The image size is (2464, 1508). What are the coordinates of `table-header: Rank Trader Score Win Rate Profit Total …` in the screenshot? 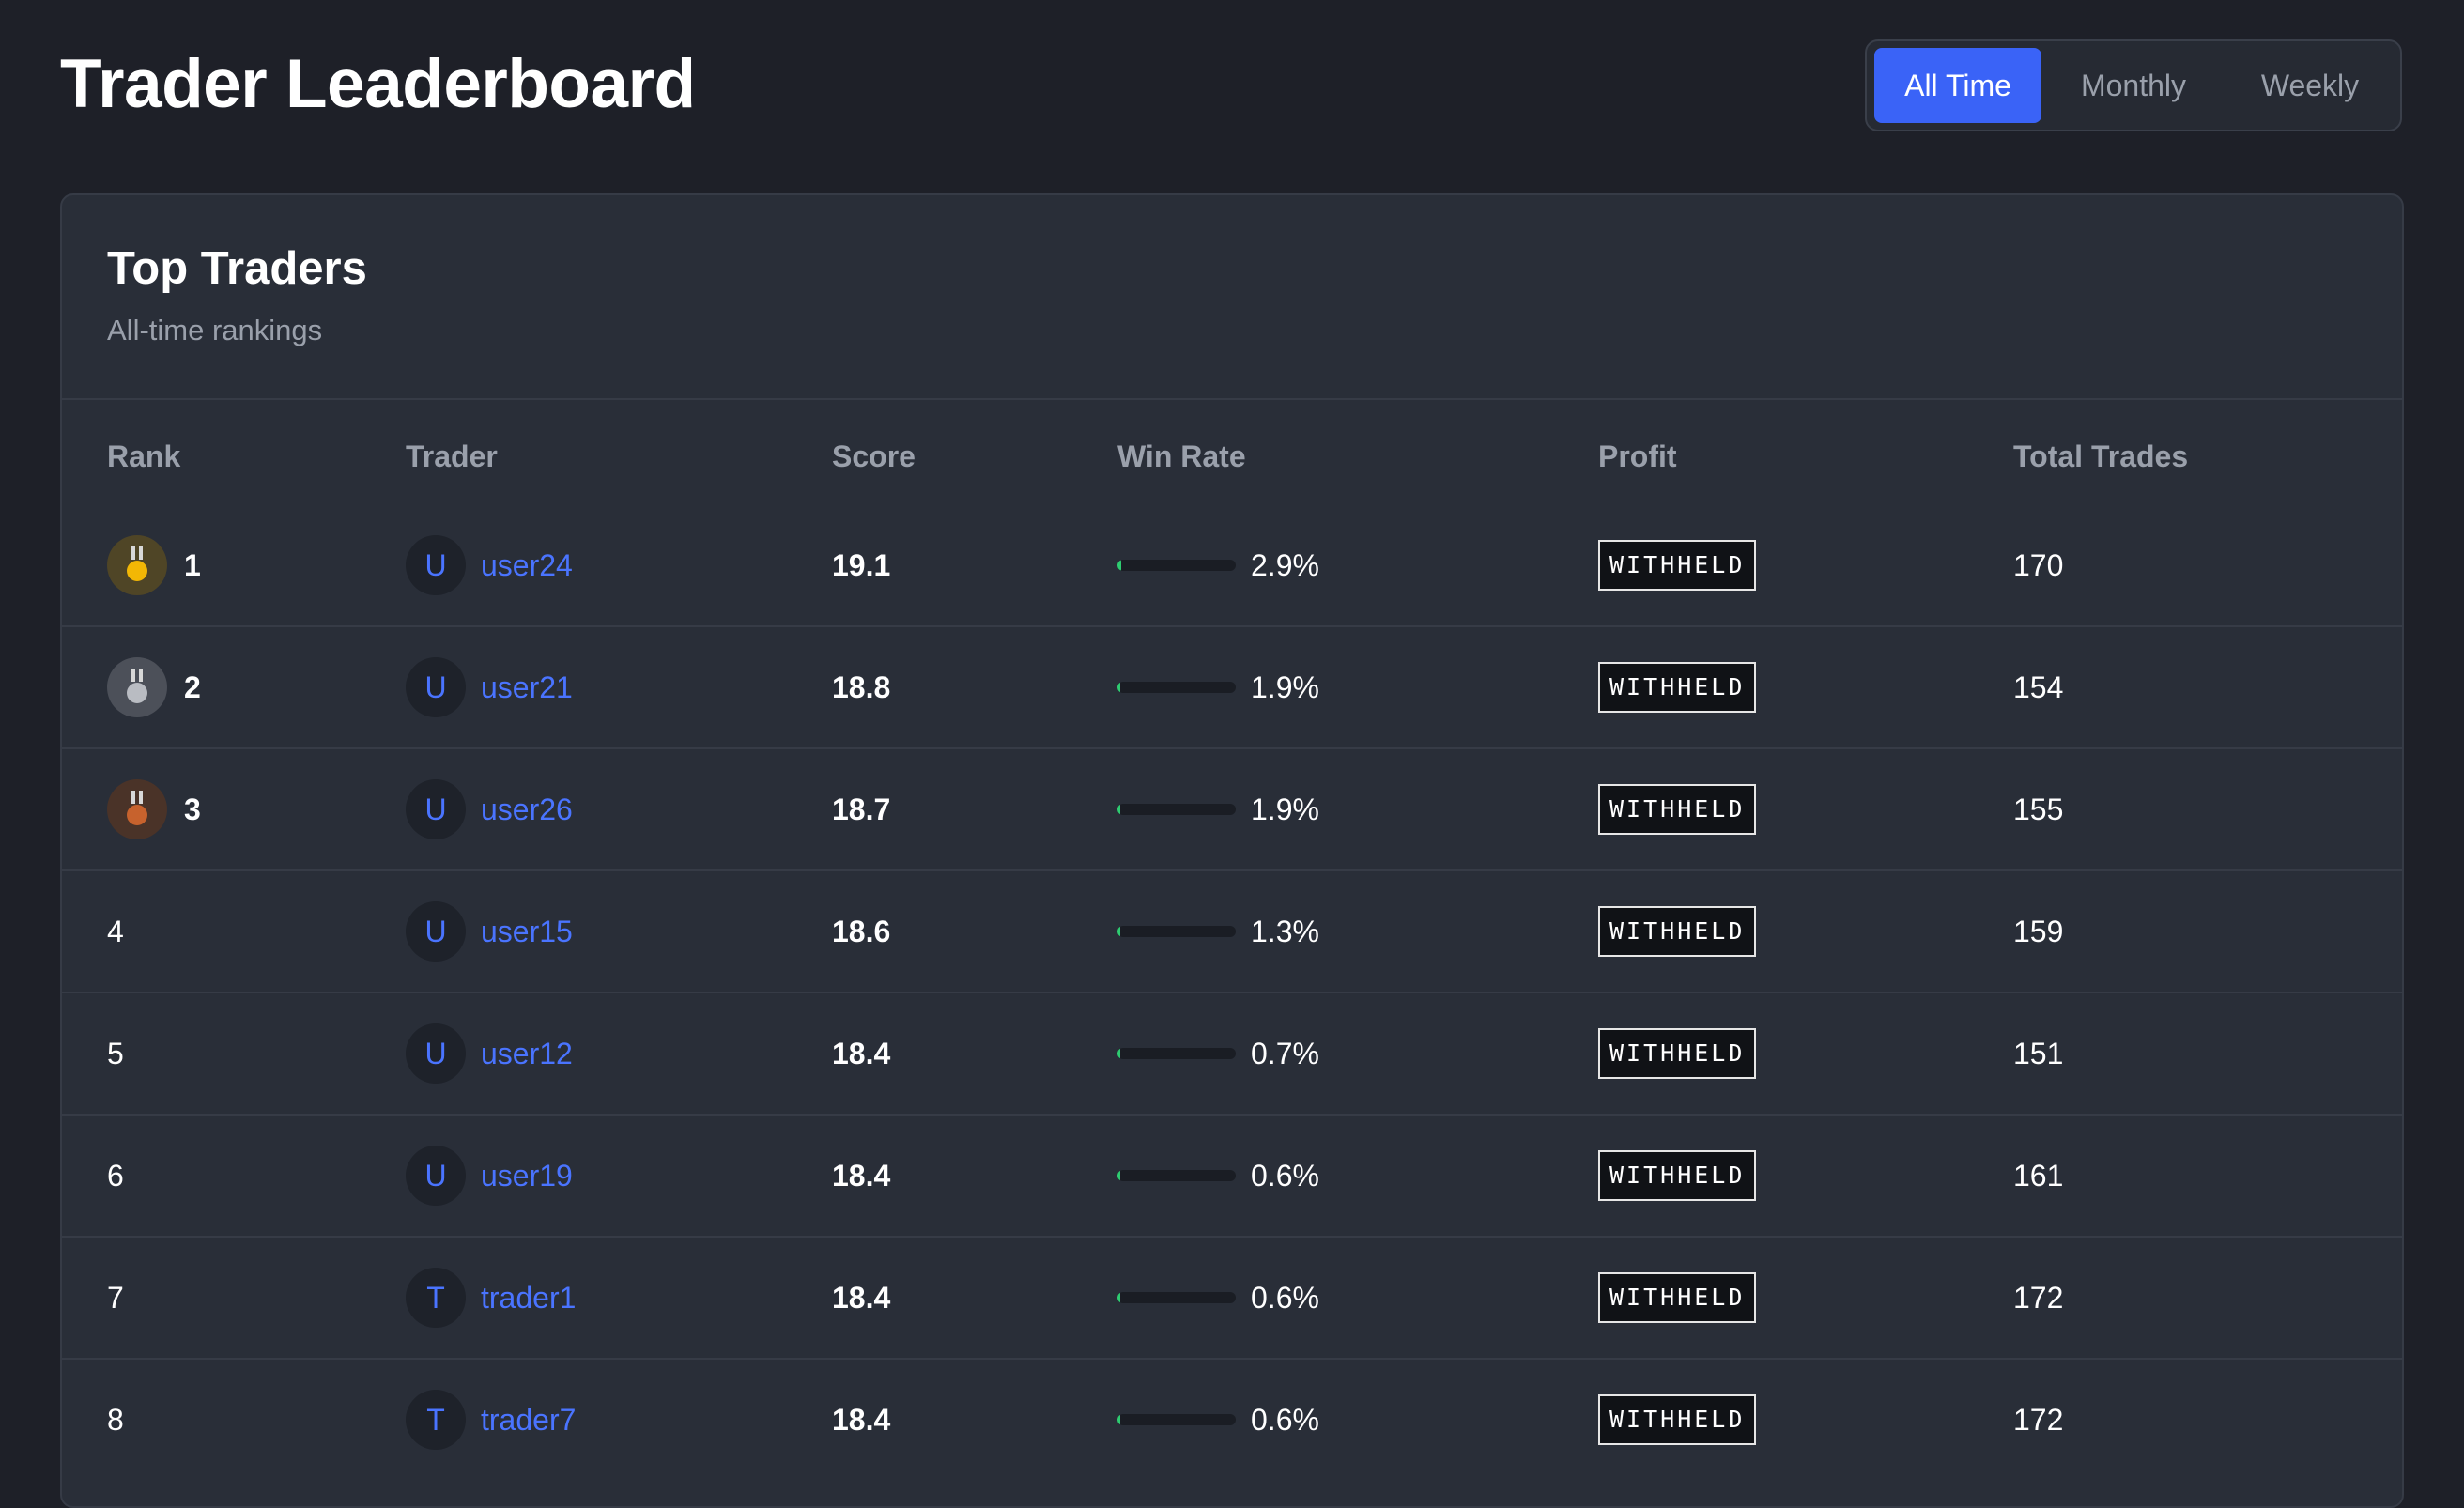 It's located at (1232, 452).